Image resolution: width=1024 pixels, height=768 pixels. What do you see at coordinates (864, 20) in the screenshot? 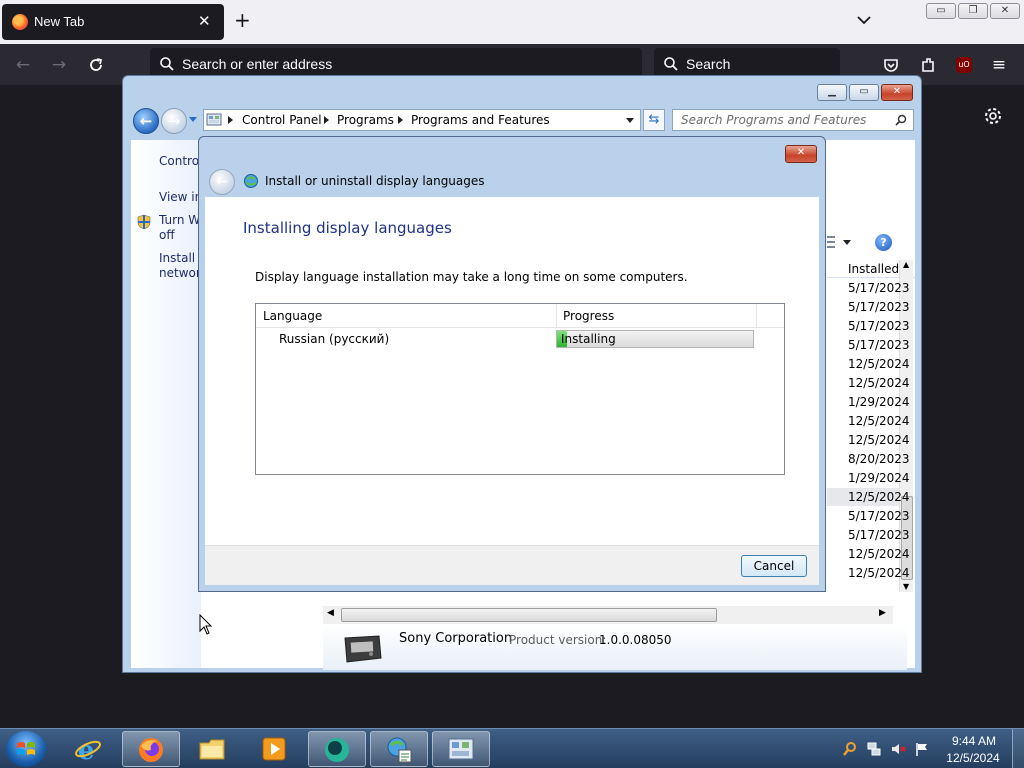
I see `chevron-down-icon` at bounding box center [864, 20].